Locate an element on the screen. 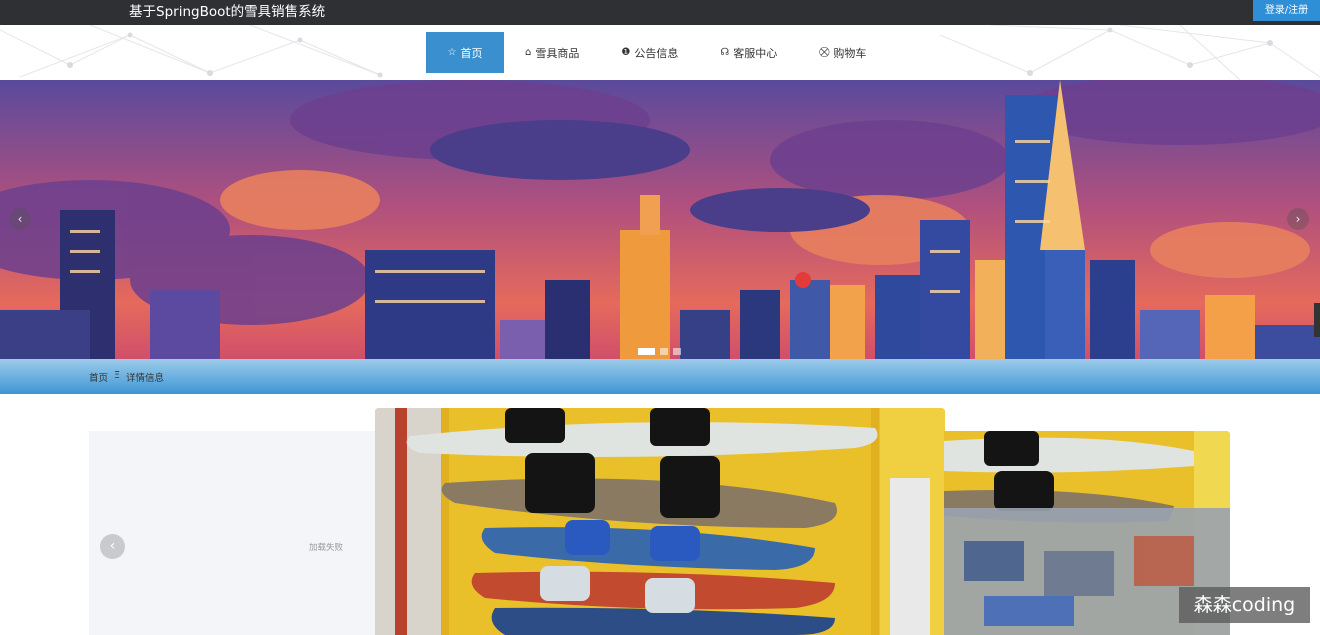 This screenshot has width=1320, height=635. nav-item-label: 首页 is located at coordinates (471, 53).